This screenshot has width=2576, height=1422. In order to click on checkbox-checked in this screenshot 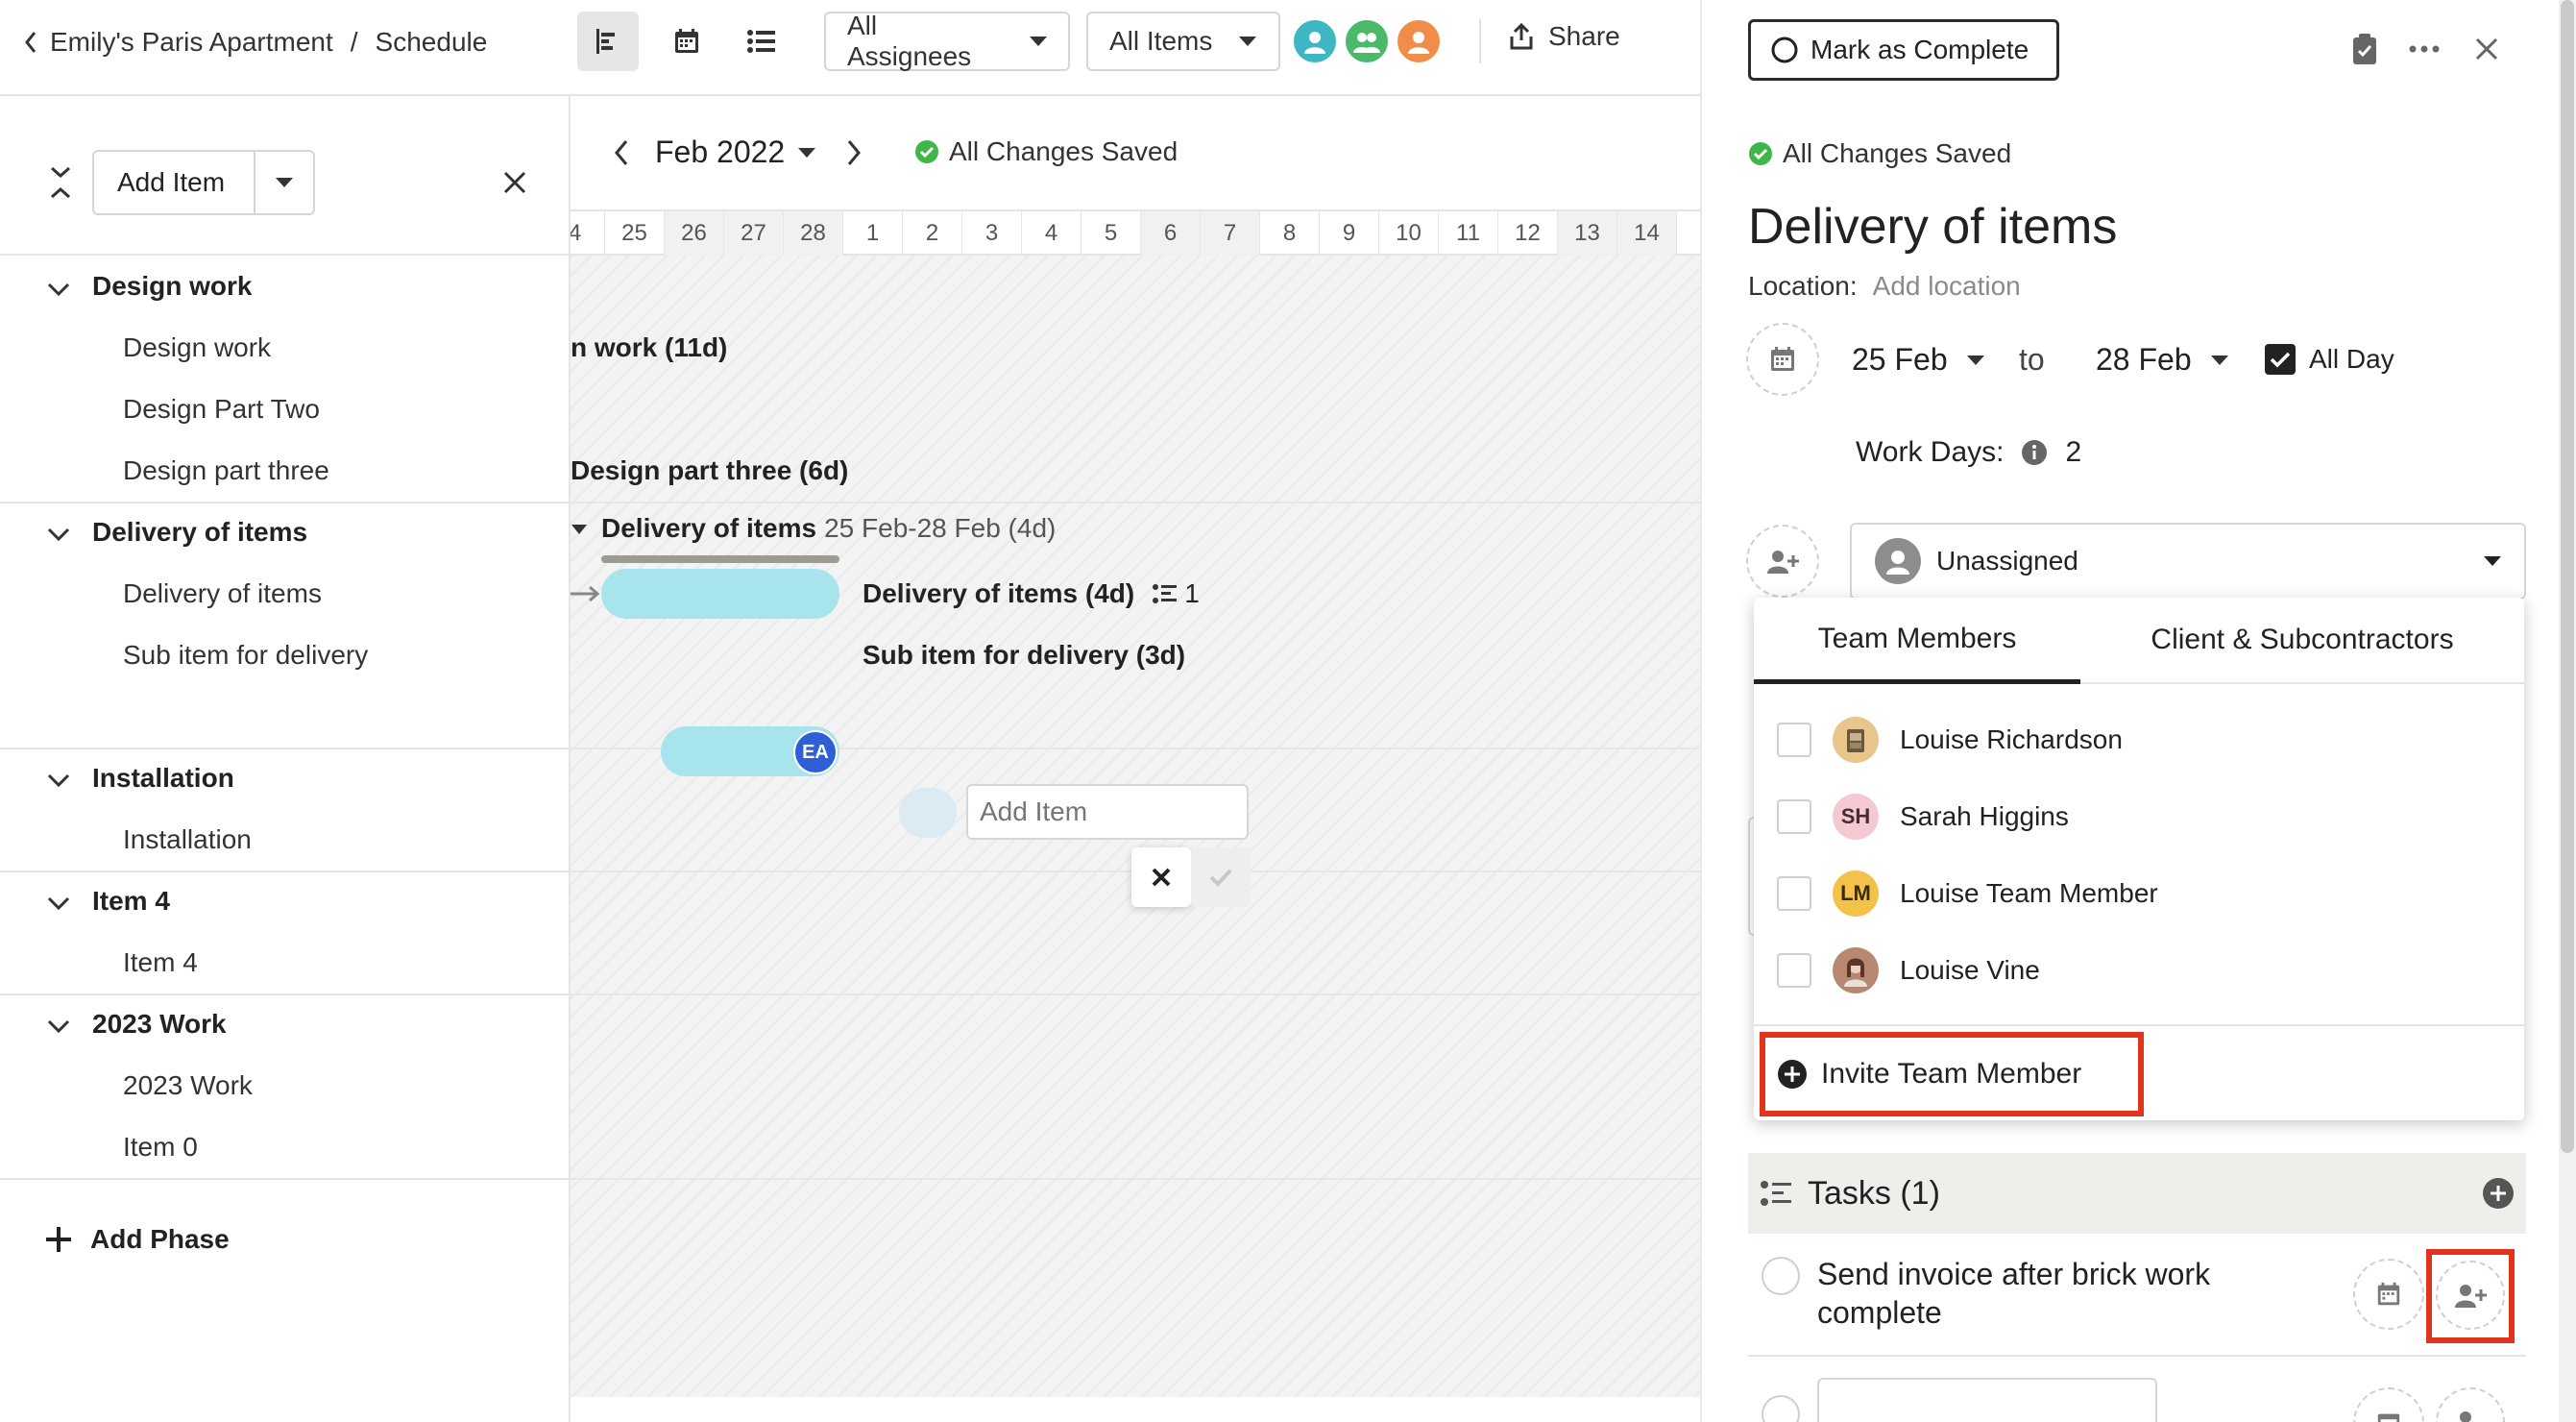, I will do `click(2280, 359)`.